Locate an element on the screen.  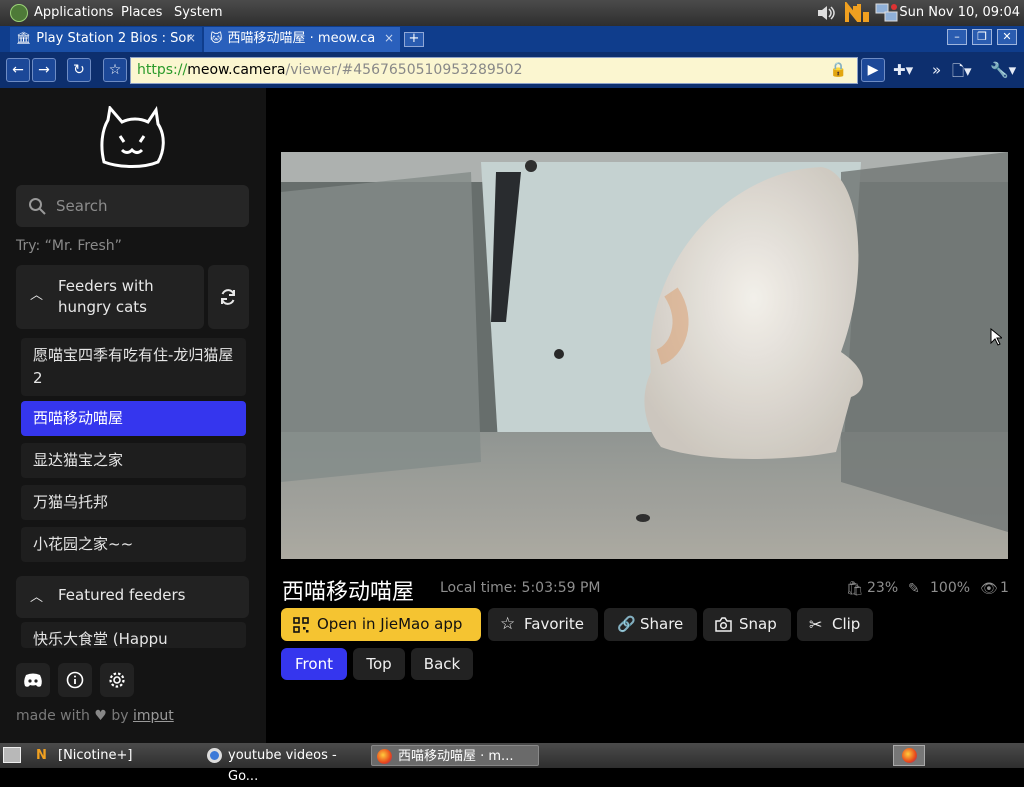
food-level: 23% is located at coordinates (883, 588).